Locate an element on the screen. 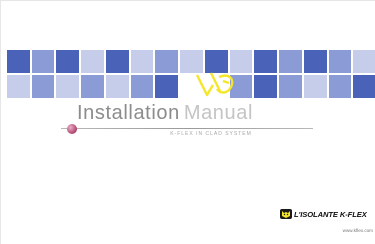 This screenshot has width=375, height=244. system-subtitle: K-FLEX IN CLAD SYSTEM is located at coordinates (211, 134).